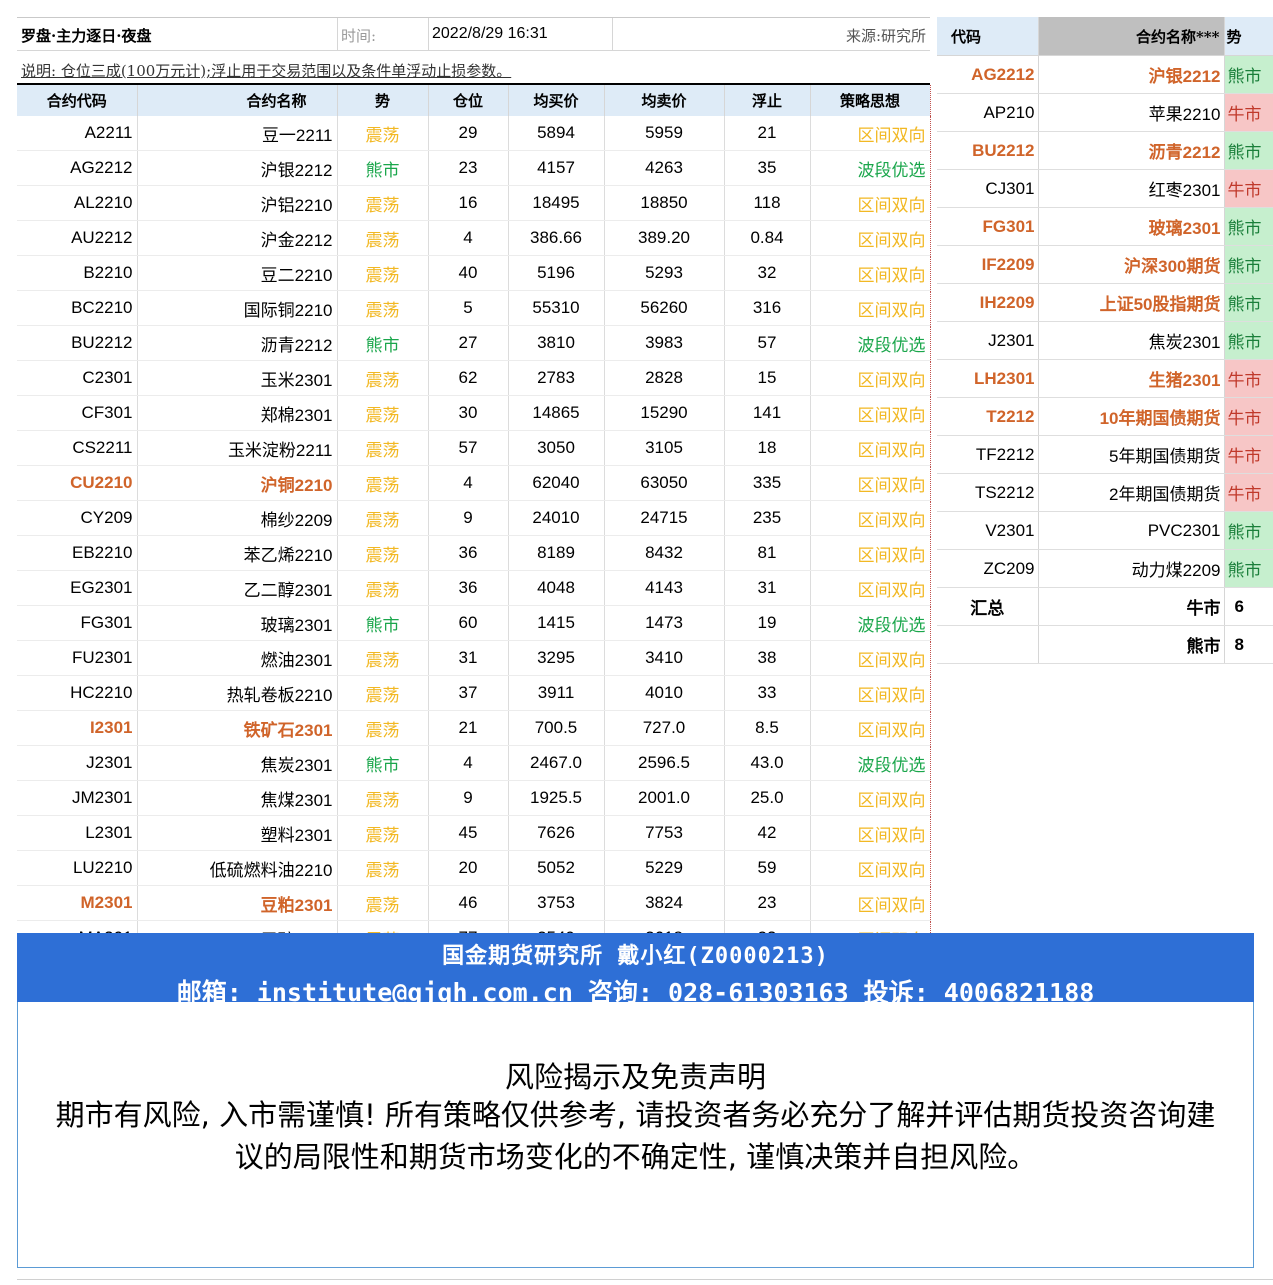 The image size is (1273, 1285). What do you see at coordinates (474, 238) in the screenshot?
I see `table-row: AU2212 沪金2212 震荡 4 386.66 389.20 0.84 区间双向` at bounding box center [474, 238].